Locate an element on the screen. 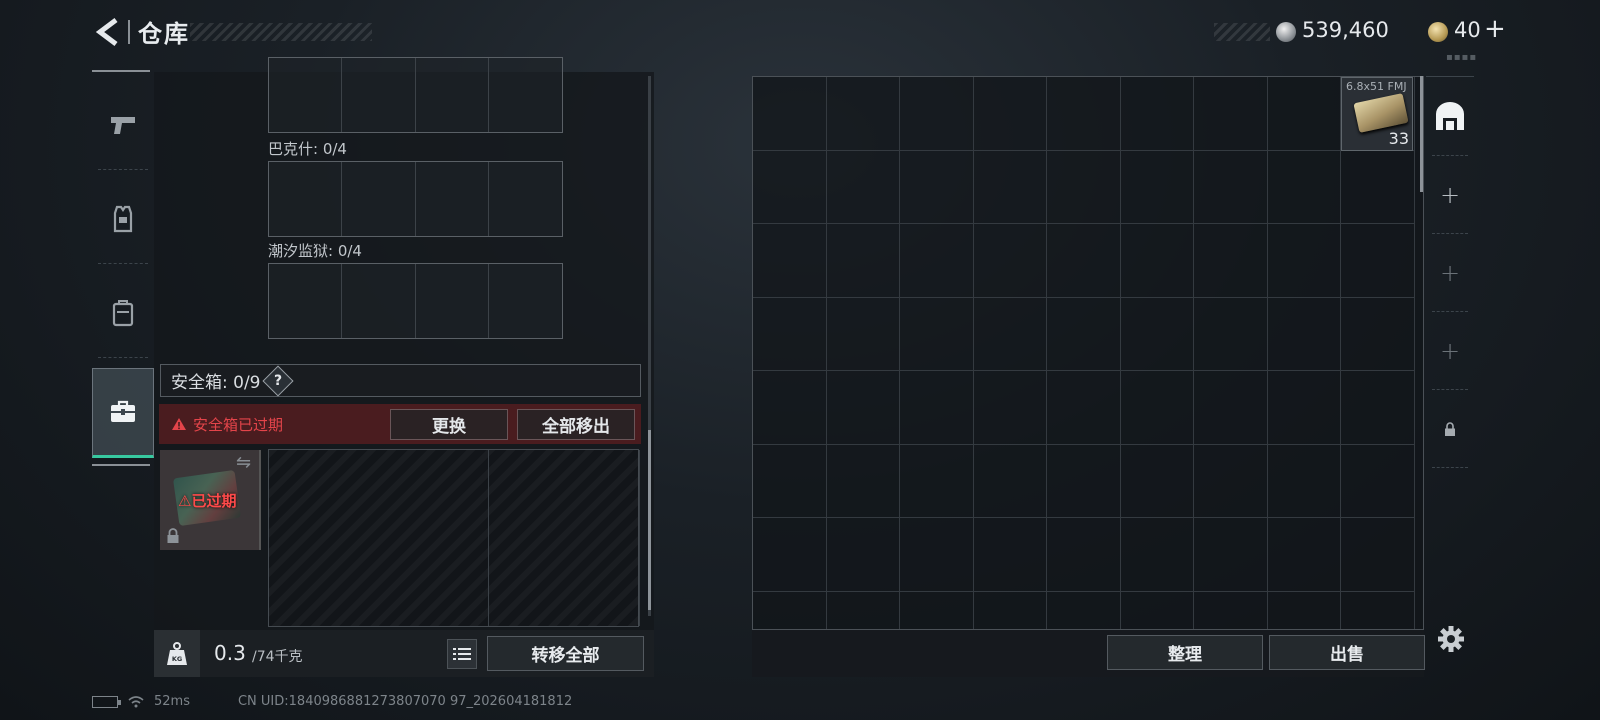 The width and height of the screenshot is (1600, 720). tab-safe-box is located at coordinates (123, 413).